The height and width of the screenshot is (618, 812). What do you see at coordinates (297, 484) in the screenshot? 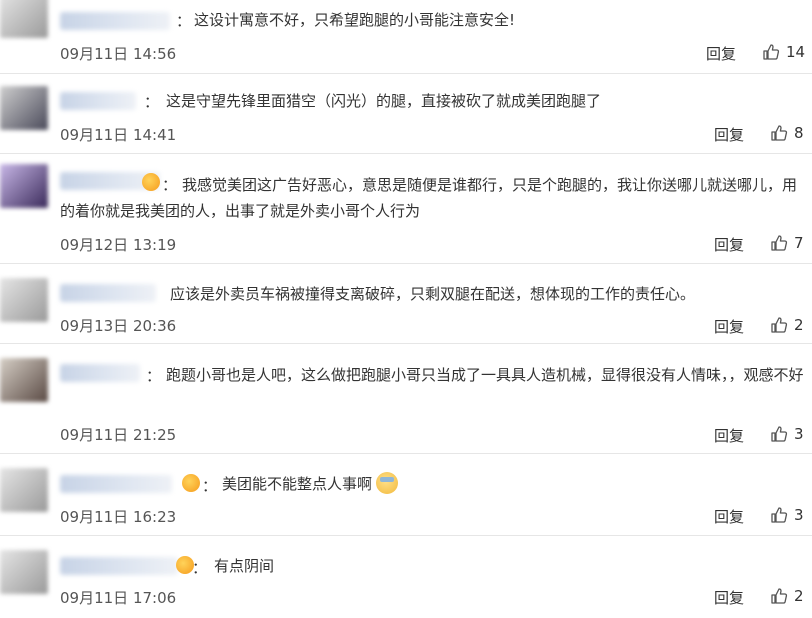
I see `comment-text: 美团能不能整点人事啊` at bounding box center [297, 484].